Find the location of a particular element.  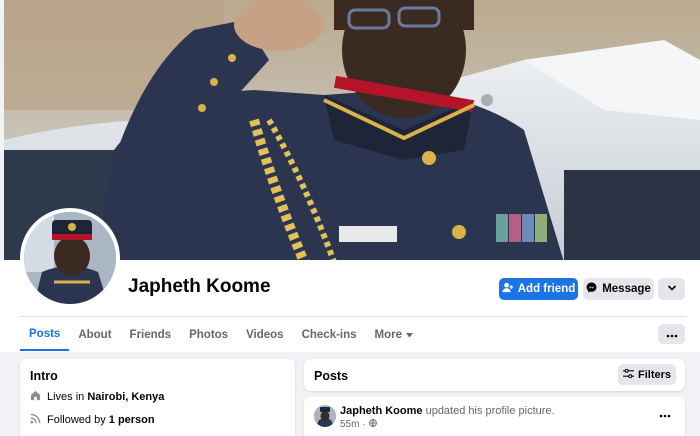

post-meta: 55m · is located at coordinates (358, 424).